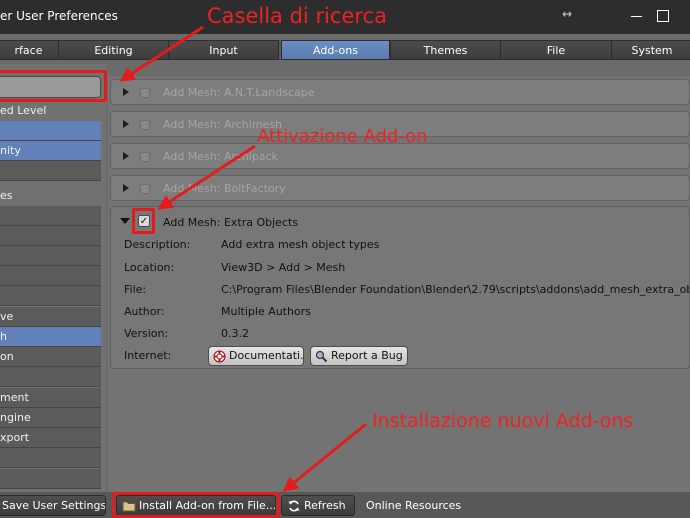  Describe the element at coordinates (50, 357) in the screenshot. I see `sidebar-category: on` at that location.